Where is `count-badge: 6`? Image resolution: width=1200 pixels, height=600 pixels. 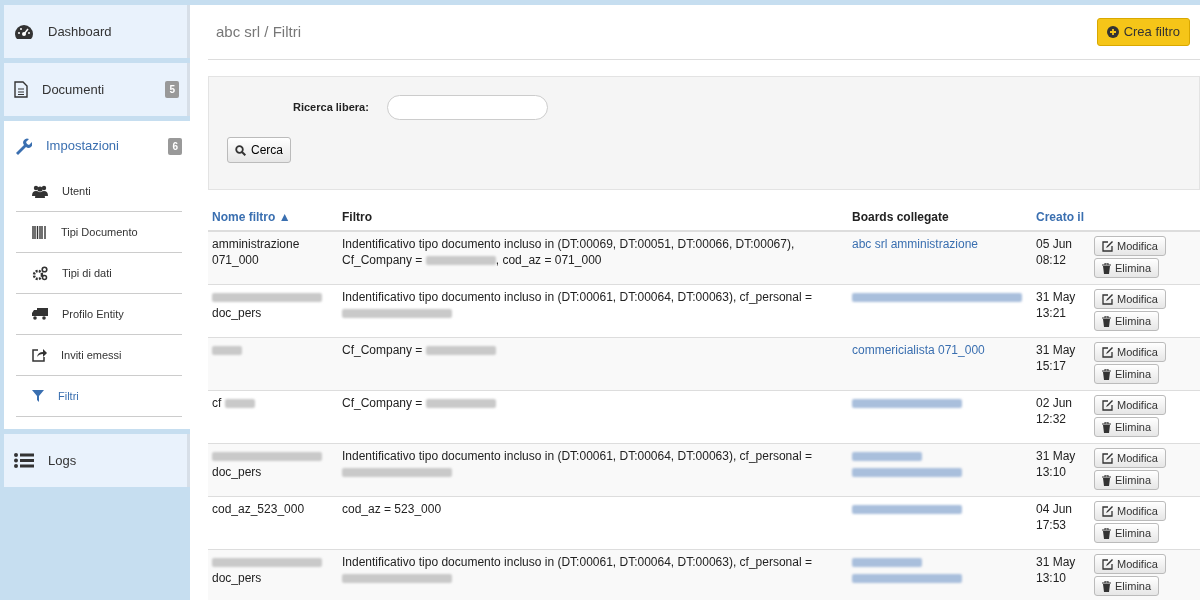 count-badge: 6 is located at coordinates (175, 146).